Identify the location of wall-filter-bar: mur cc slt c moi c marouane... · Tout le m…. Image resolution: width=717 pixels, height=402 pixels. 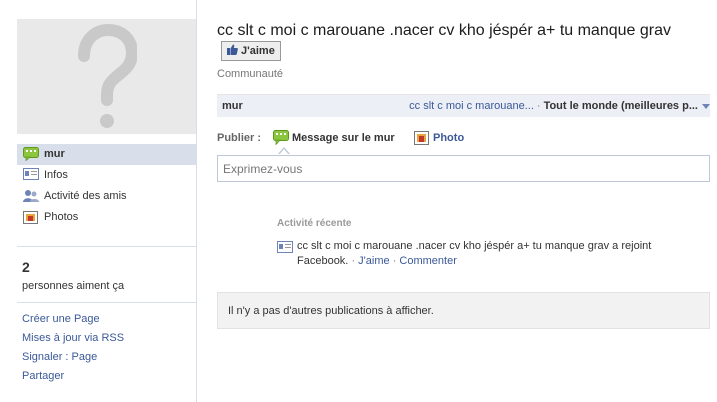
(463, 105).